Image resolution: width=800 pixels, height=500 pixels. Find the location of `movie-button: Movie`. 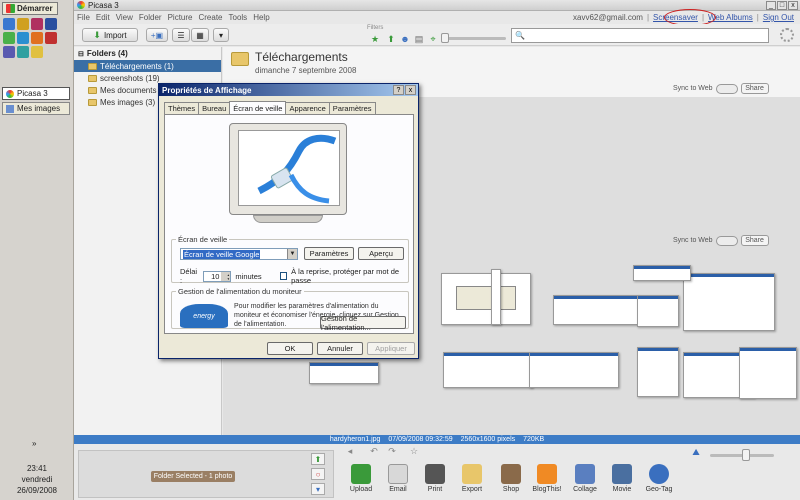

movie-button: Movie is located at coordinates (622, 478).